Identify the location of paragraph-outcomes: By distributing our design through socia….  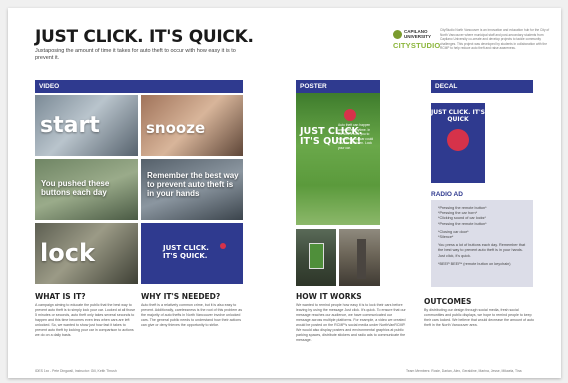
(479, 317).